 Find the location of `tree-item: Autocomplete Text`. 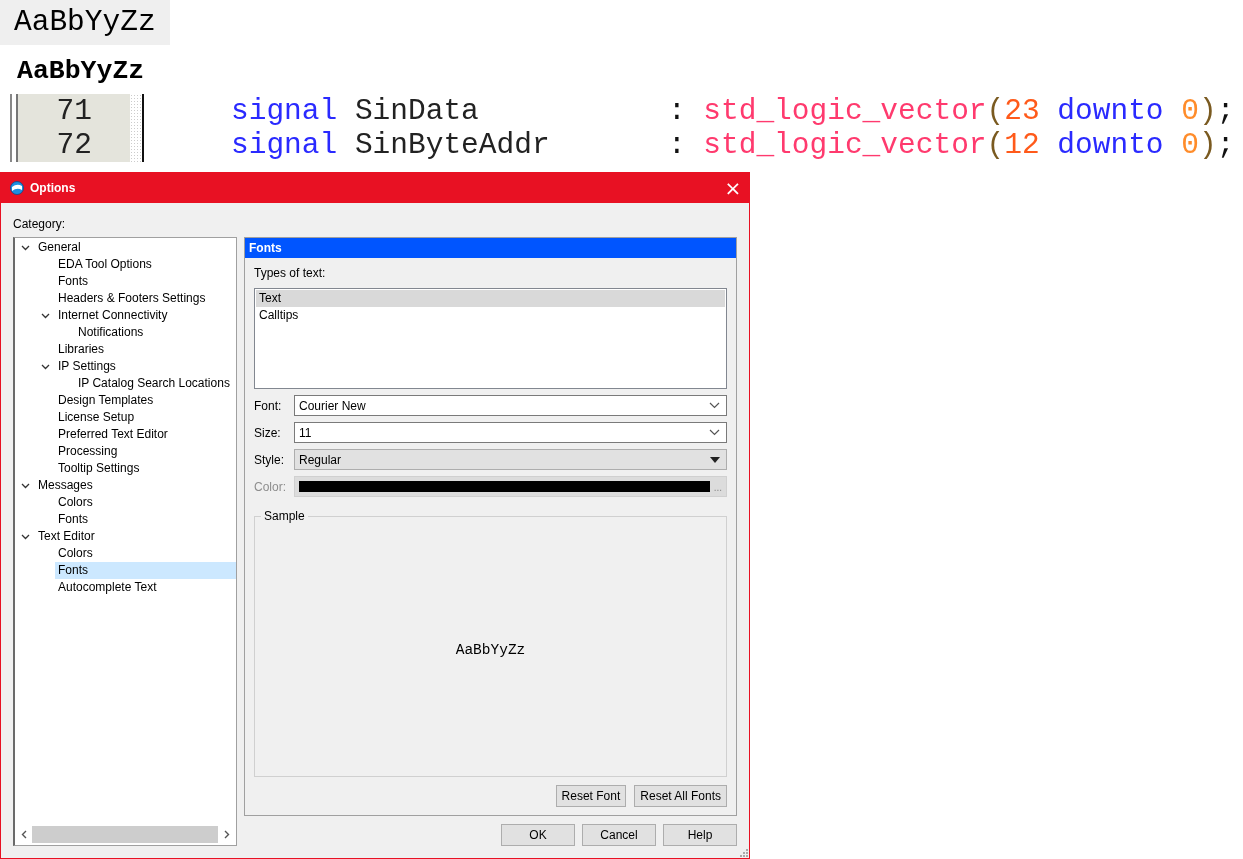

tree-item: Autocomplete Text is located at coordinates (145, 587).